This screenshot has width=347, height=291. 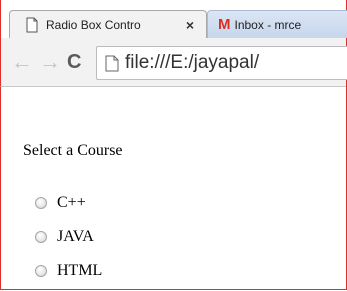 I want to click on tab-inbox: M Inbox - mrce, so click(x=277, y=24).